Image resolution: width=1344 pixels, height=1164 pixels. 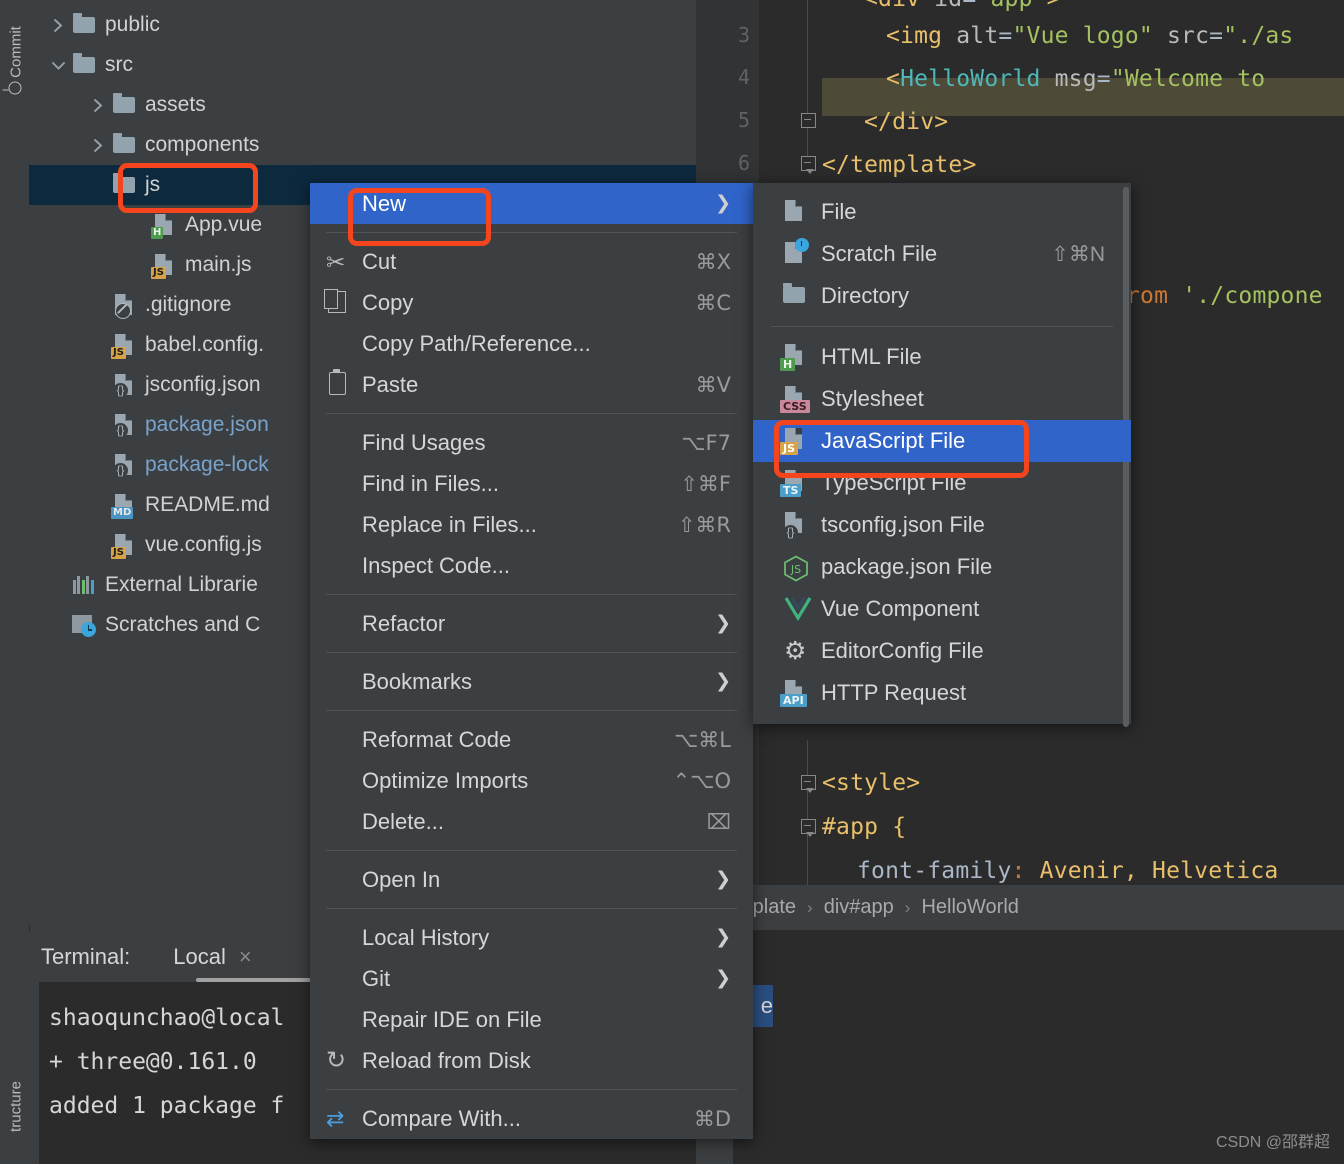 What do you see at coordinates (800, 212) in the screenshot?
I see `file-icon` at bounding box center [800, 212].